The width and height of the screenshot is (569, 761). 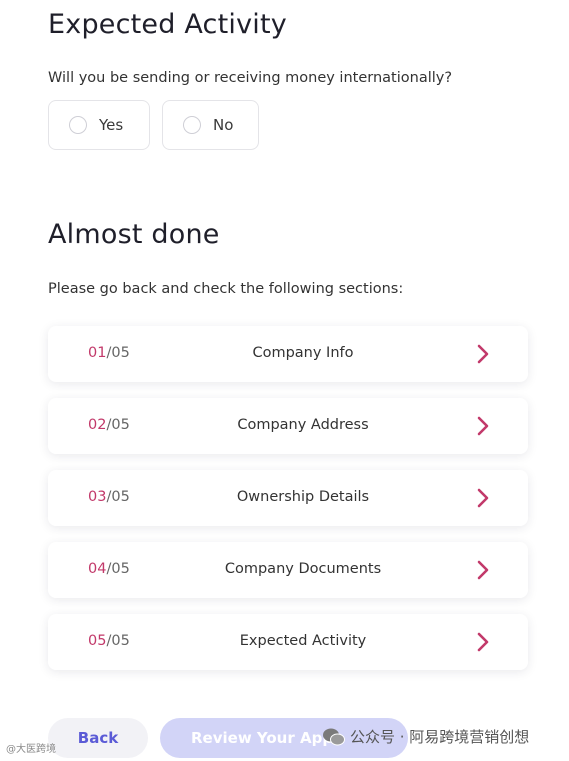 I want to click on section-card-company-info: 01/05 Company Info, so click(x=288, y=354).